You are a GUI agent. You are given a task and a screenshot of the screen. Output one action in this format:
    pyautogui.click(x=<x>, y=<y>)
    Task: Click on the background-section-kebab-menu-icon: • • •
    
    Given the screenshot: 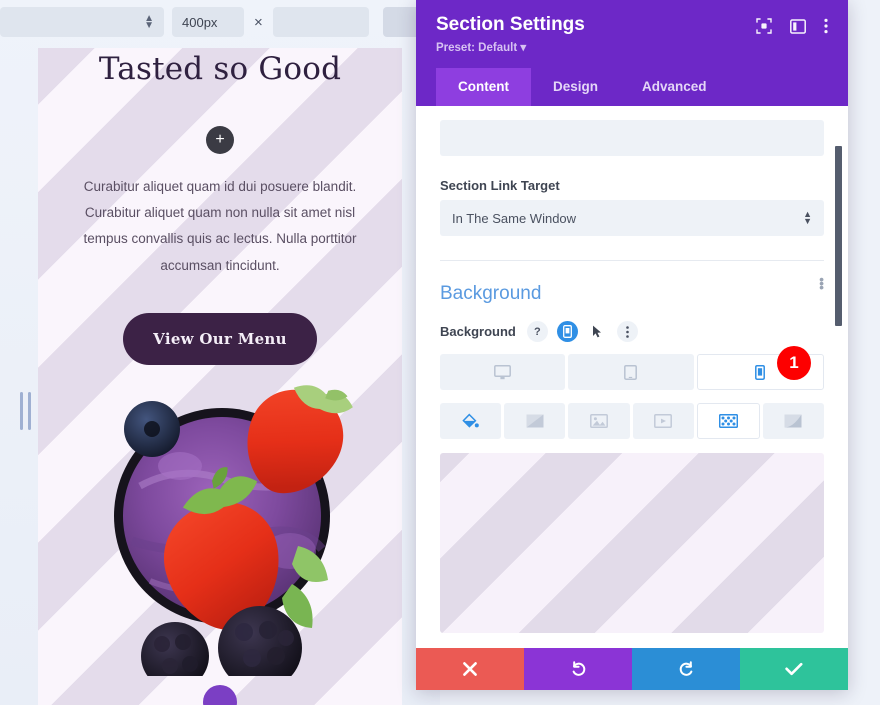 What is the action you would take?
    pyautogui.click(x=821, y=283)
    